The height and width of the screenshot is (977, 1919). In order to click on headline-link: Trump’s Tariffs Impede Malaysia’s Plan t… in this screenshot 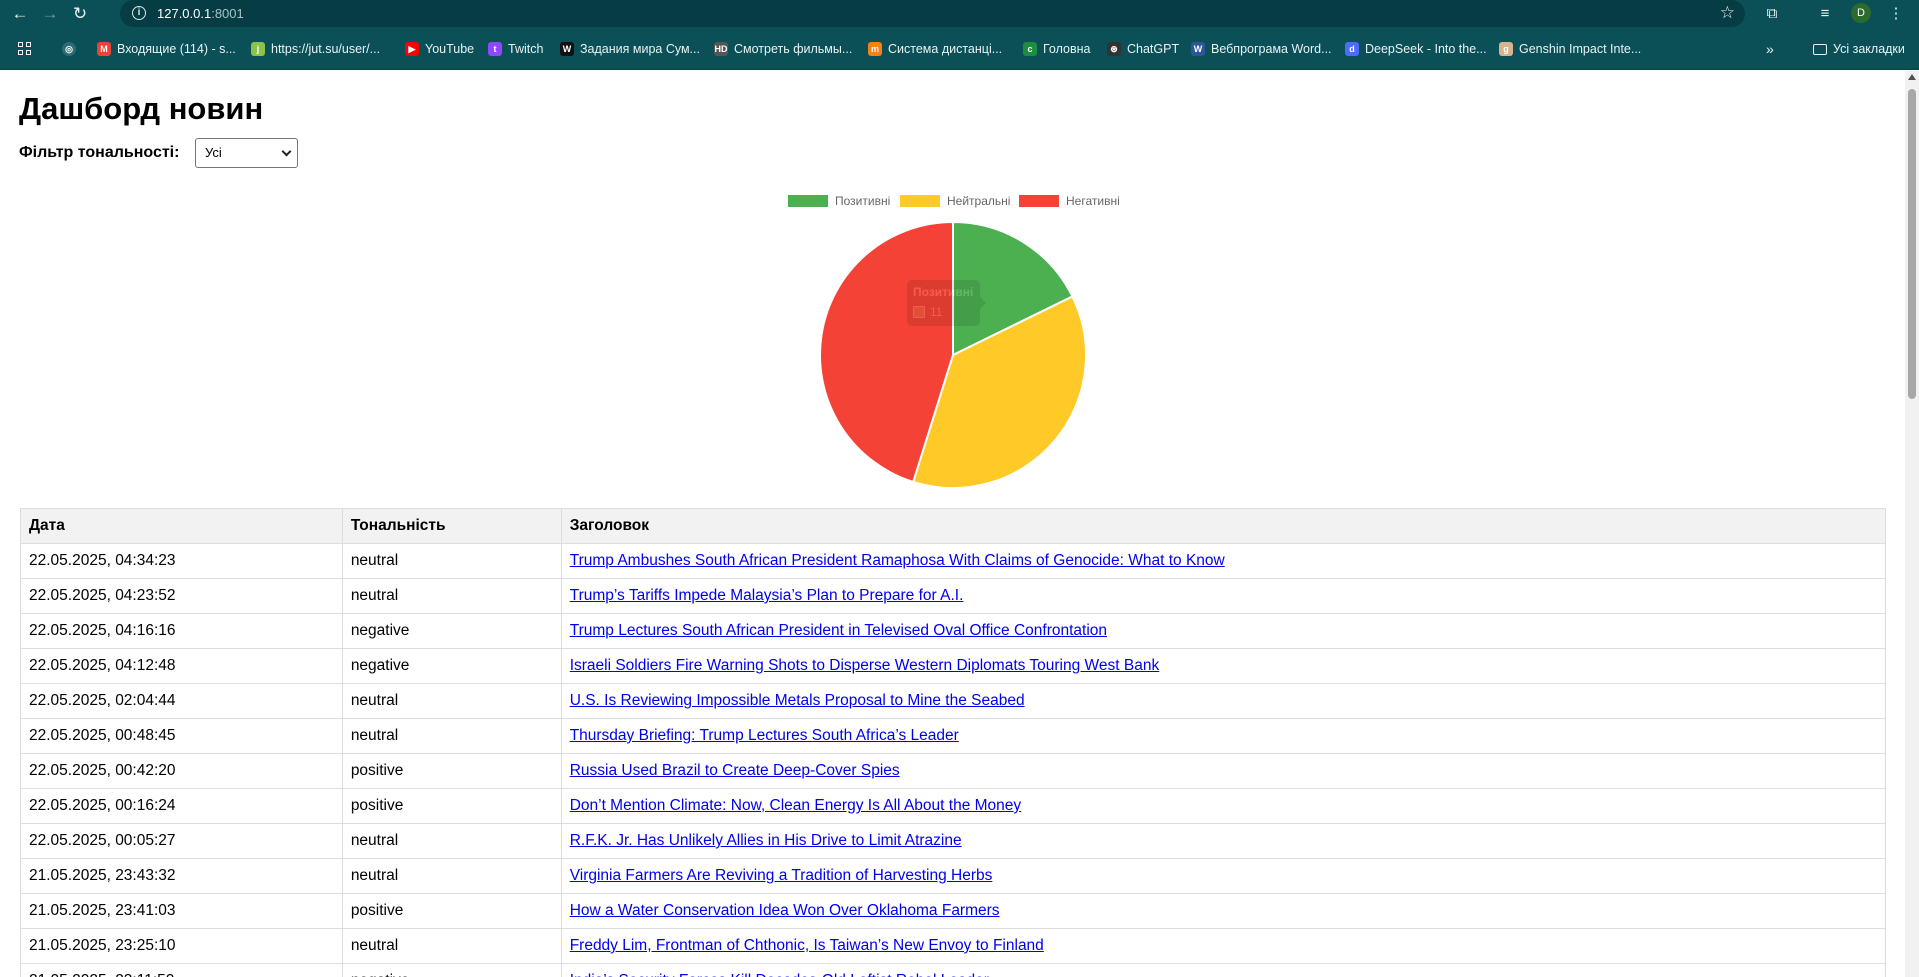, I will do `click(767, 595)`.